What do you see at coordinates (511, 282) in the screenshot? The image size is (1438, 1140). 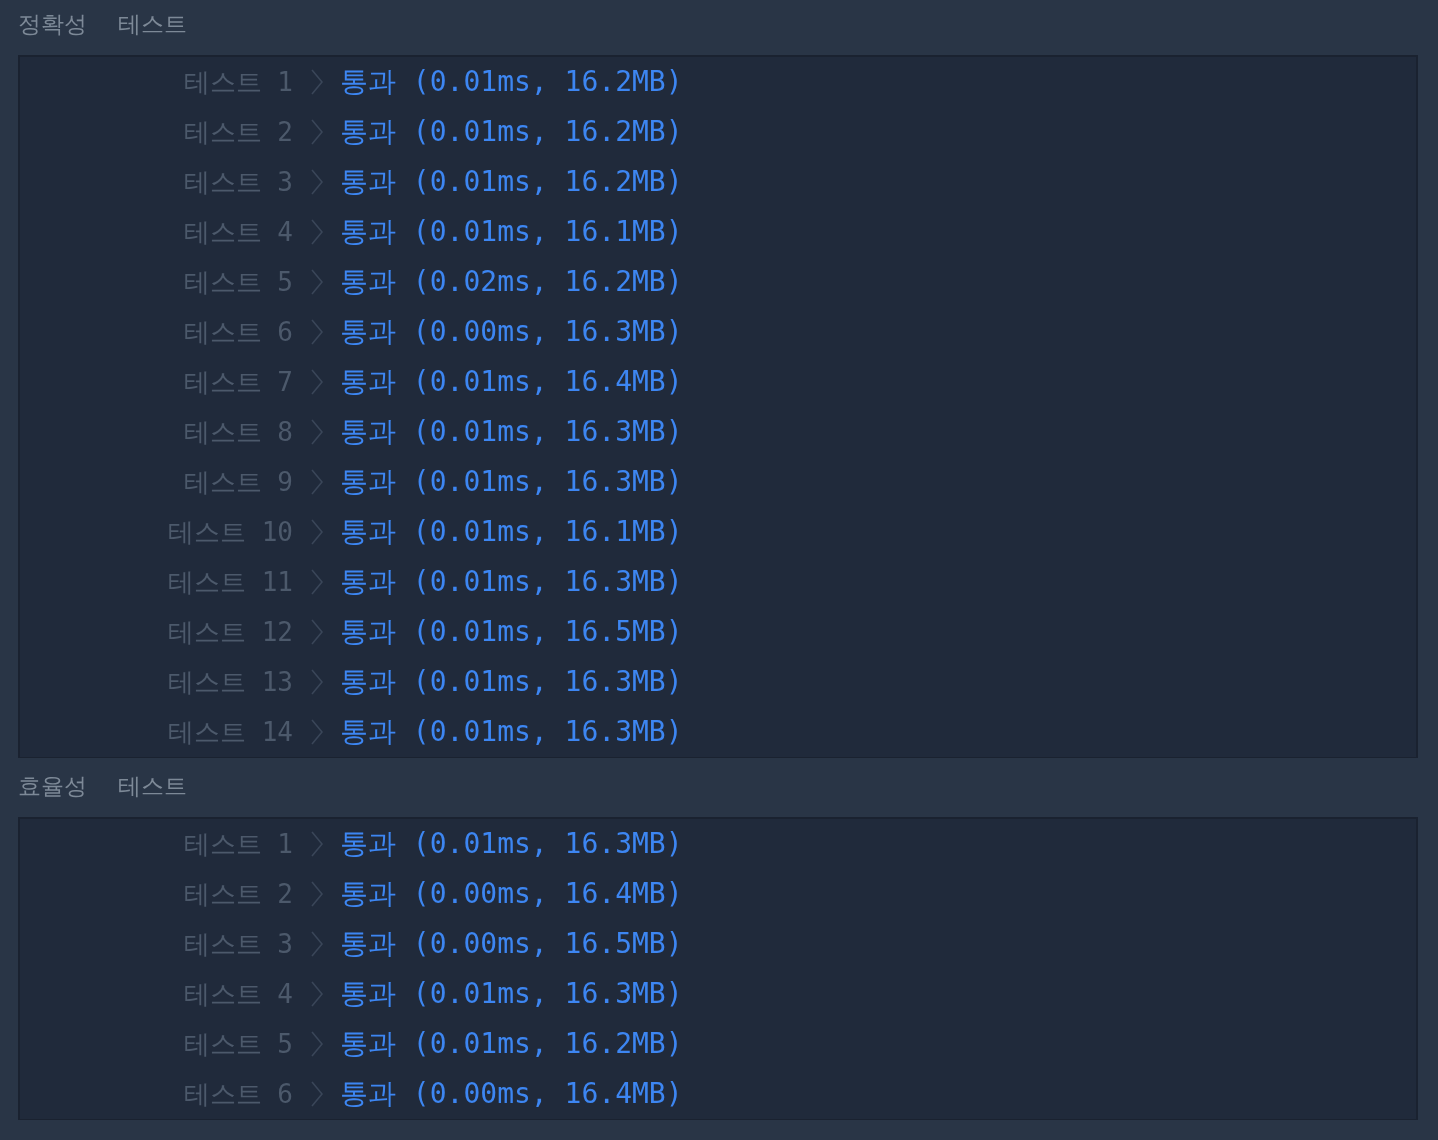 I see `test-result: 통과 (0.02ms, 16.2MB)` at bounding box center [511, 282].